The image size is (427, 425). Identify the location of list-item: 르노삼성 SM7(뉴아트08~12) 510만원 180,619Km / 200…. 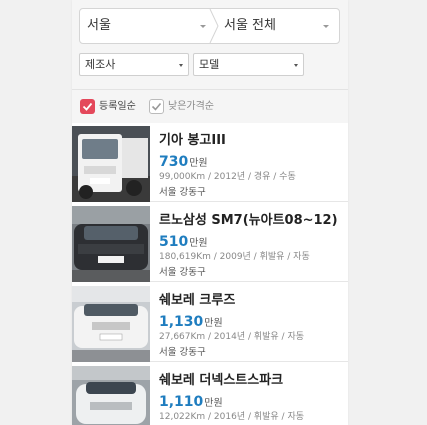
(210, 242).